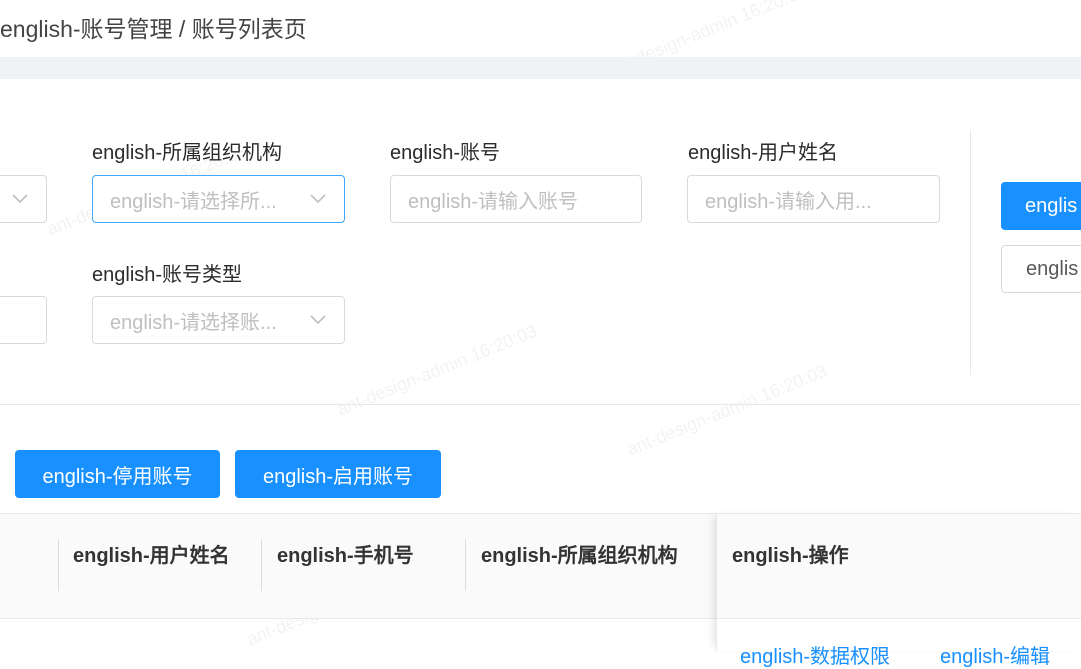  Describe the element at coordinates (540, 404) in the screenshot. I see `section-divider` at that location.